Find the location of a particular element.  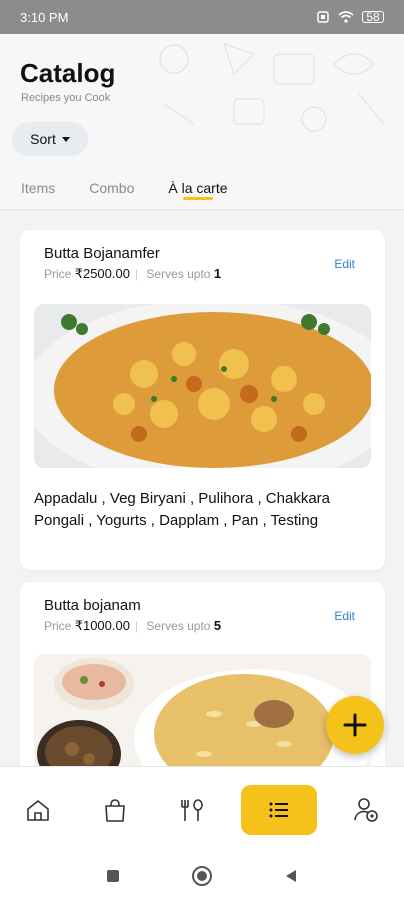

list-icon is located at coordinates (278, 809).